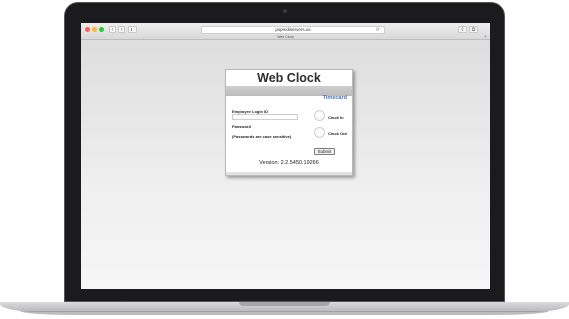 Image resolution: width=569 pixels, height=319 pixels. Describe the element at coordinates (324, 151) in the screenshot. I see `submit-button: Submit` at that location.